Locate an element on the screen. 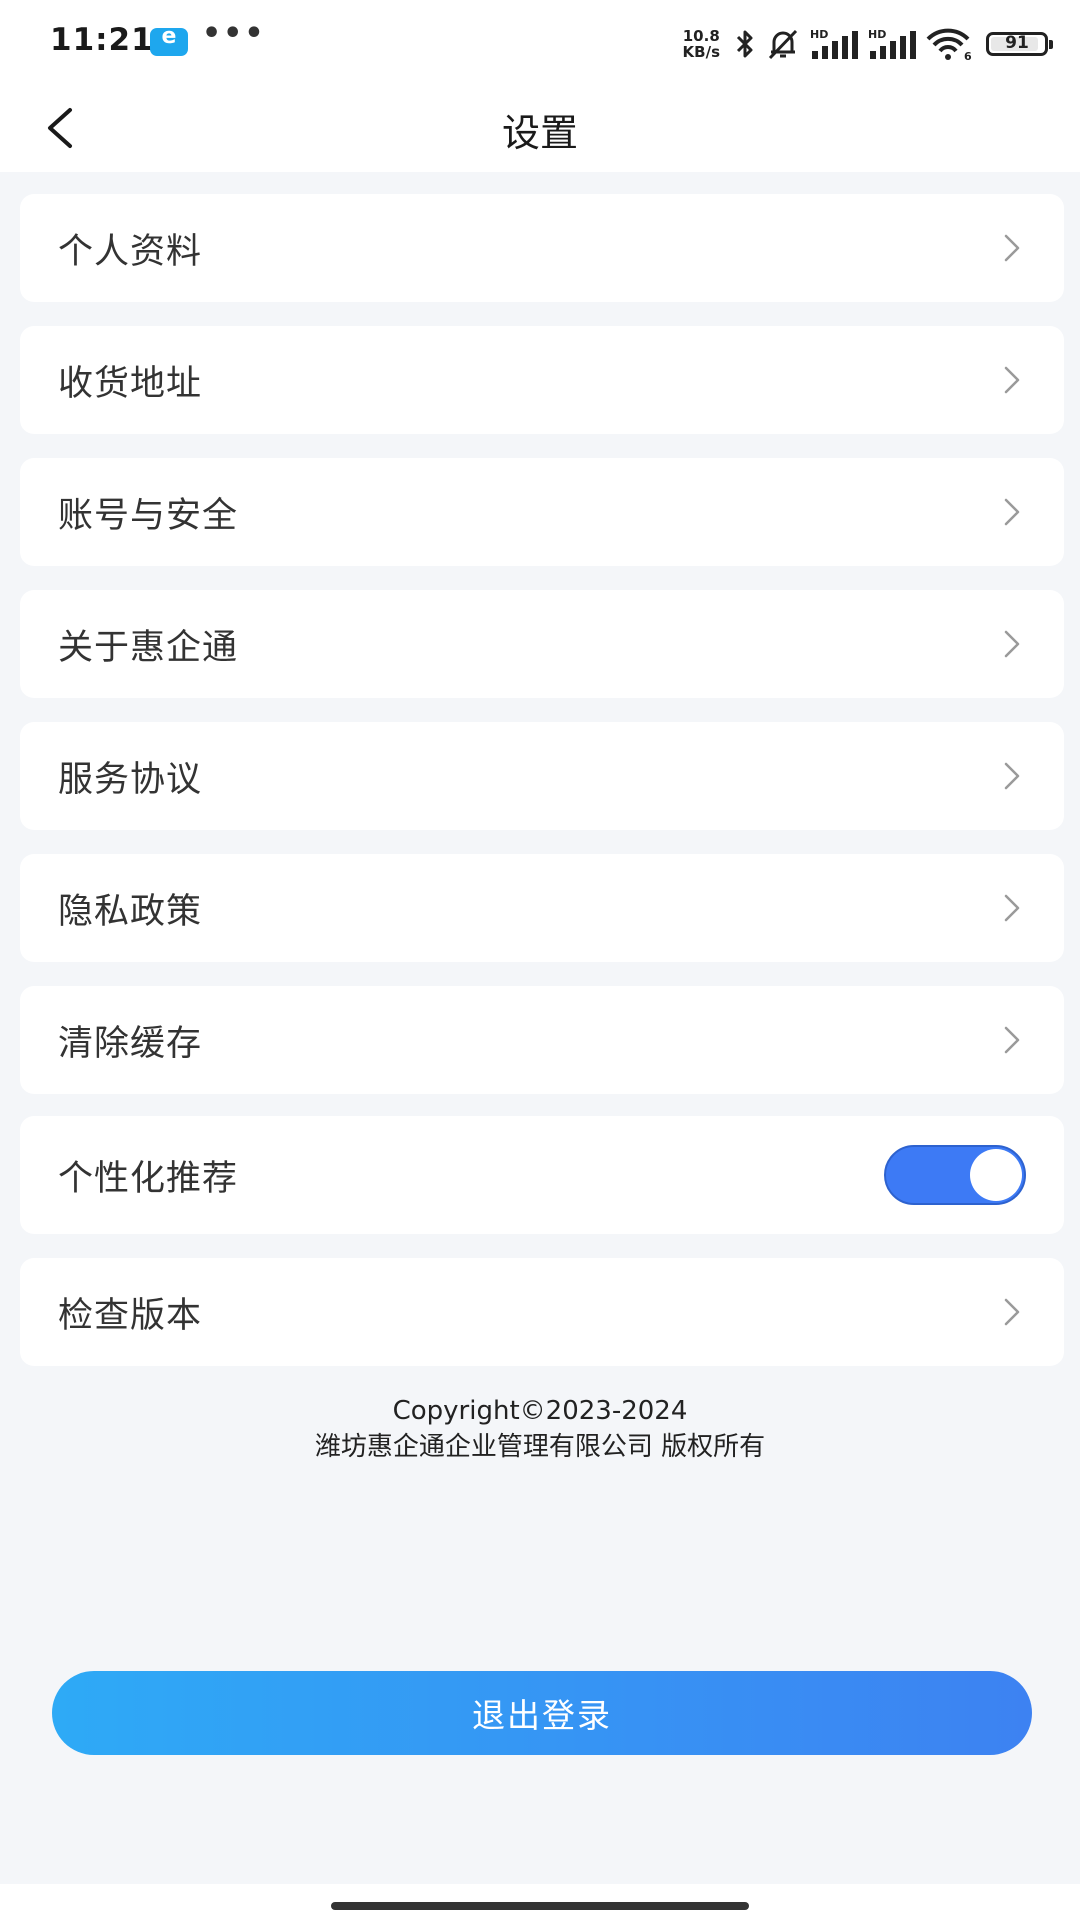 The width and height of the screenshot is (1080, 1920). copyright-line: Copyright©2023-2024 is located at coordinates (540, 1411).